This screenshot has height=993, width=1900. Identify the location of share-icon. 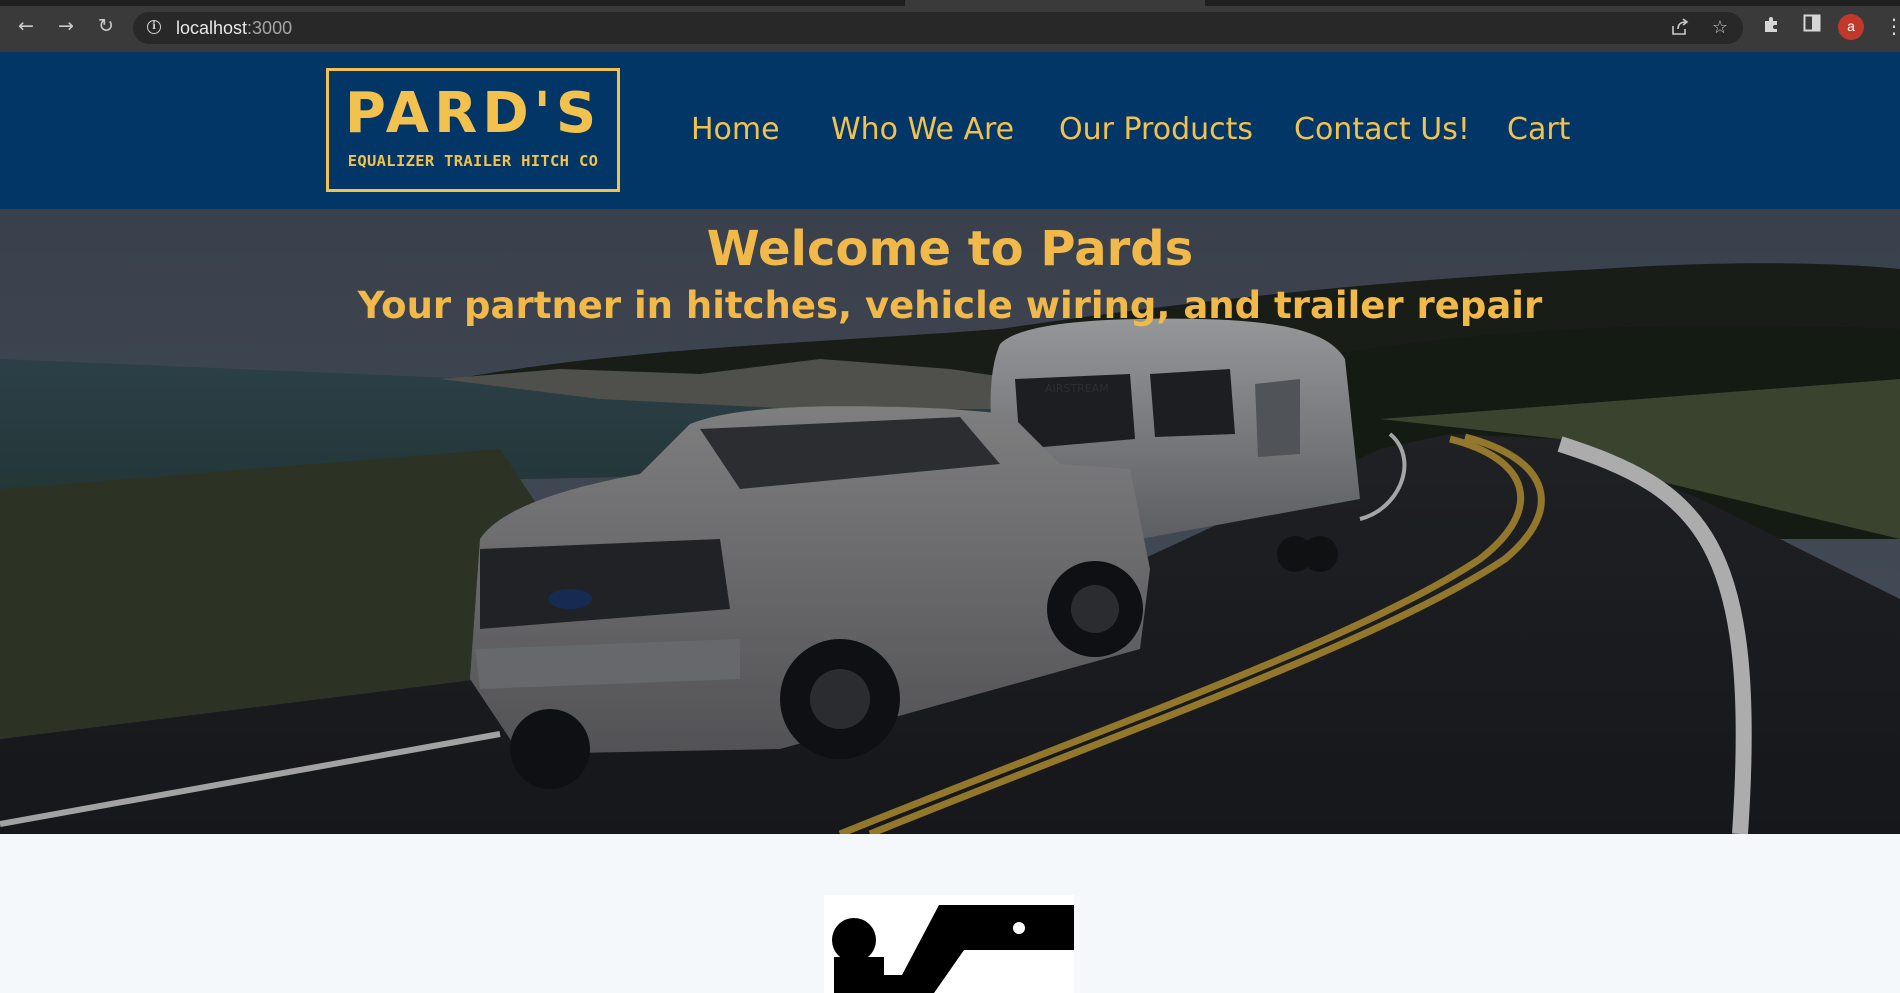
(1680, 28).